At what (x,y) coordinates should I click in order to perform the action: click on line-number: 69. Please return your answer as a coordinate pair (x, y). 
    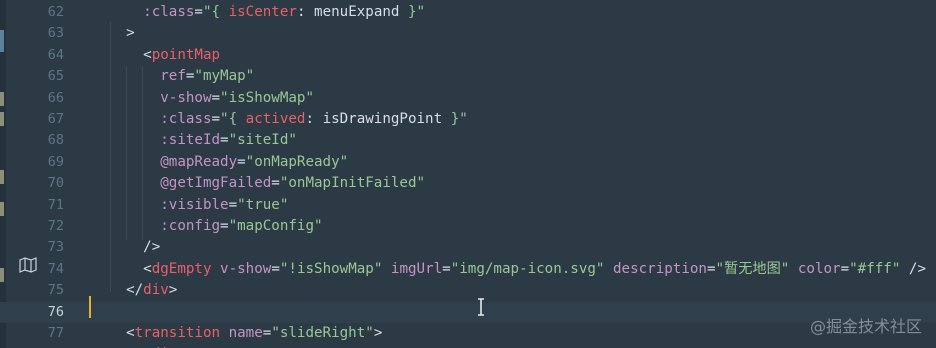
    Looking at the image, I should click on (55, 161).